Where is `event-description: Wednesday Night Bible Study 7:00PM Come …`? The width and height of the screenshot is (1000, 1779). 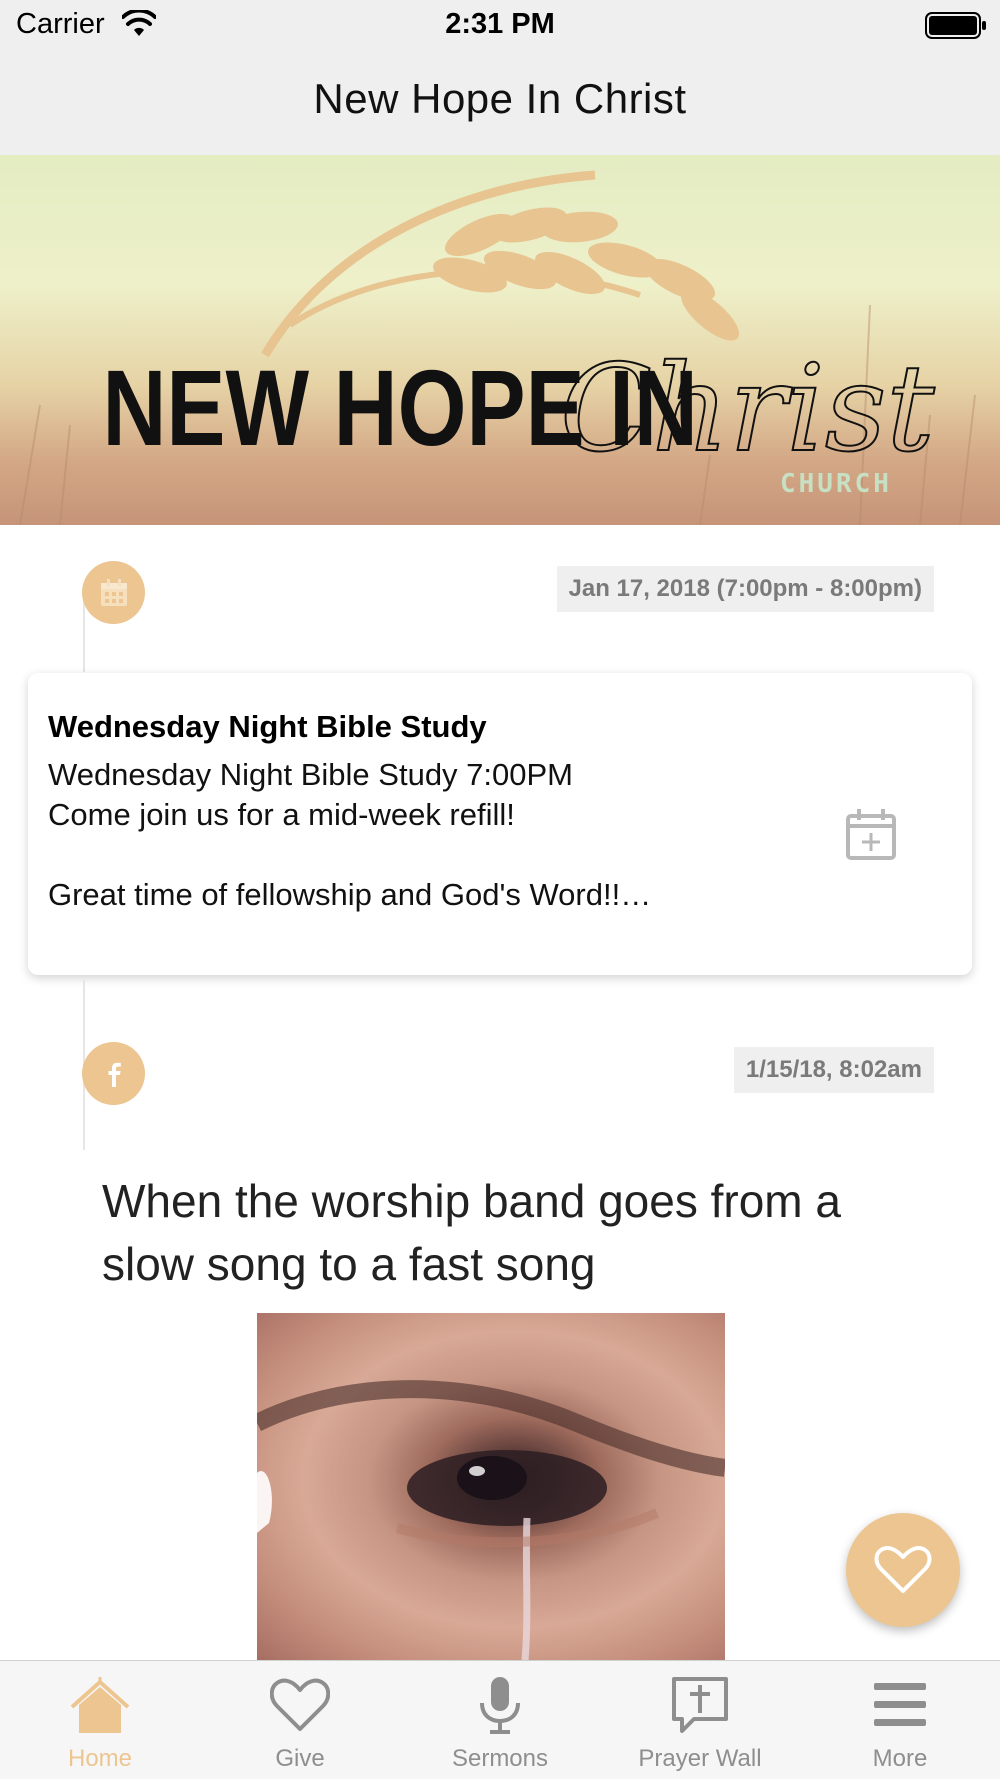
event-description: Wednesday Night Bible Study 7:00PM Come … is located at coordinates (350, 834).